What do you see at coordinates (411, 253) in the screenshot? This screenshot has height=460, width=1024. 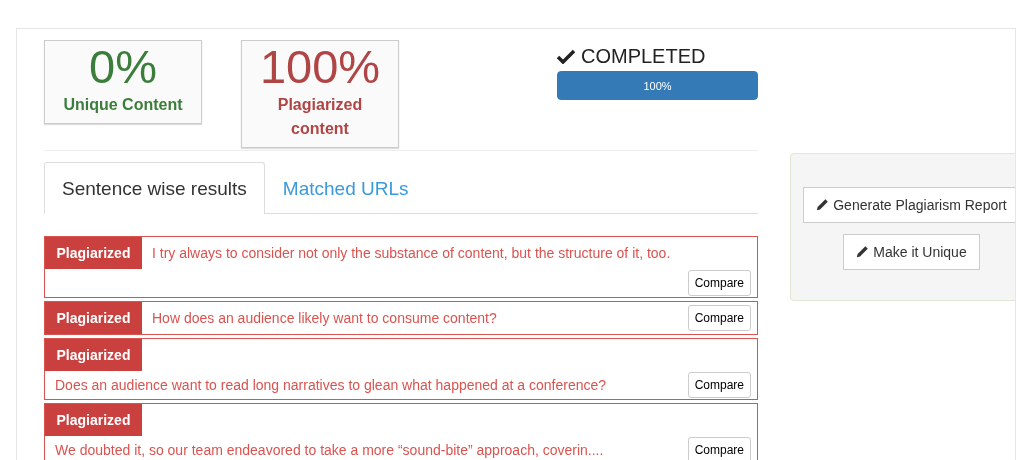 I see `sentence-text: I try always to consider not only the substance of content, but the structure of it, too.` at bounding box center [411, 253].